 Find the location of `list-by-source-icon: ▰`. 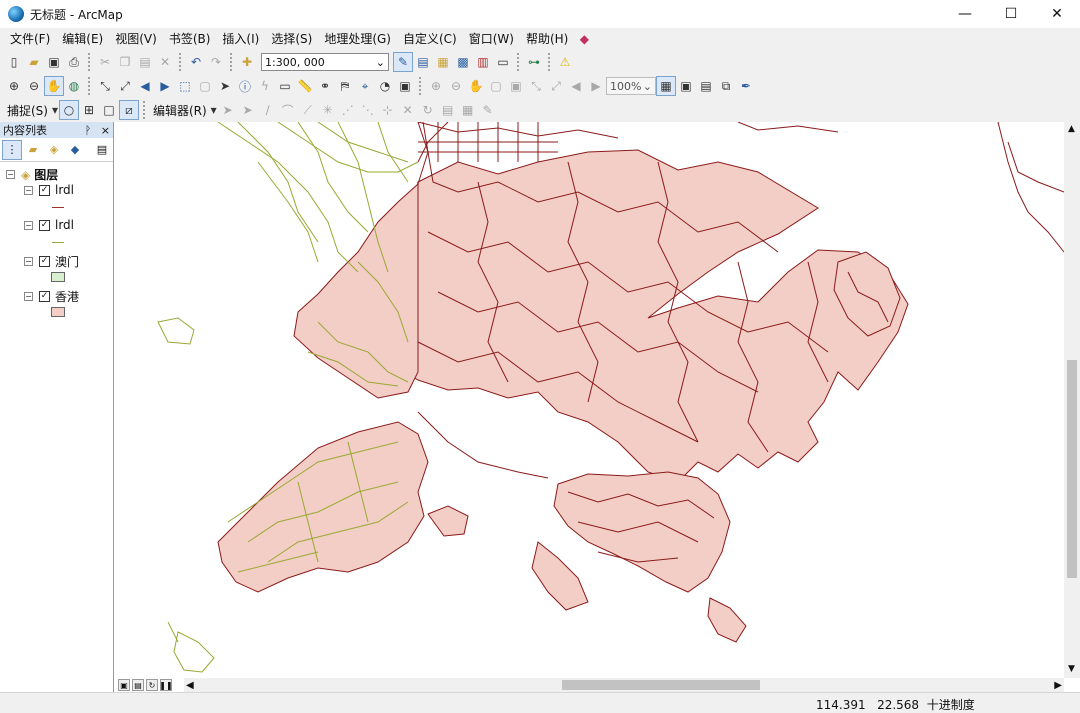

list-by-source-icon: ▰ is located at coordinates (33, 150).